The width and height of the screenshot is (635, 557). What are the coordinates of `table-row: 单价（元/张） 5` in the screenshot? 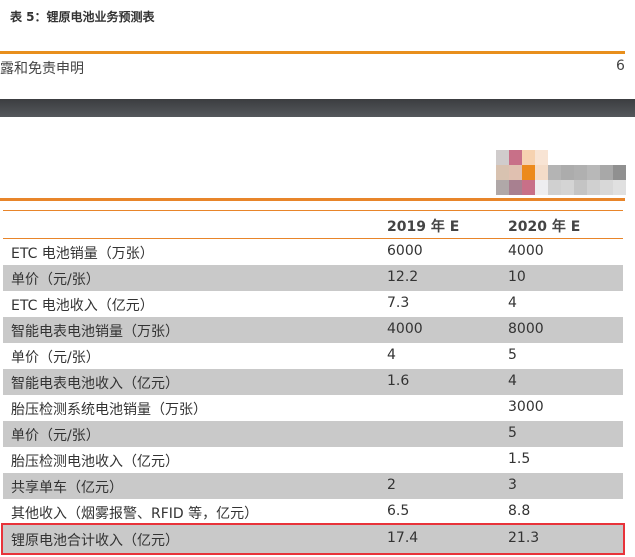 It's located at (313, 434).